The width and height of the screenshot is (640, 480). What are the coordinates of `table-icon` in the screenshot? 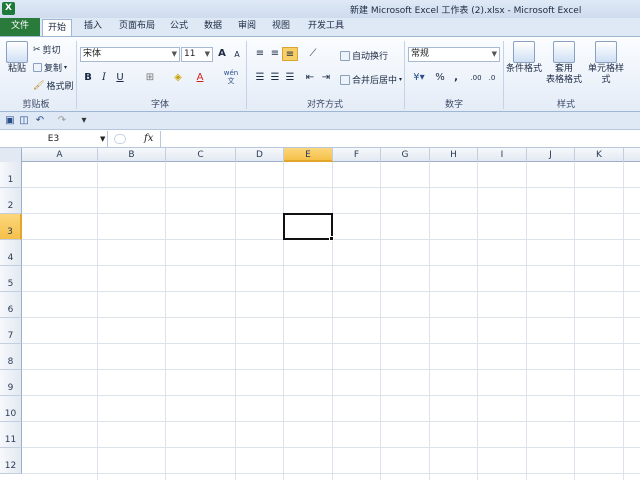 It's located at (564, 52).